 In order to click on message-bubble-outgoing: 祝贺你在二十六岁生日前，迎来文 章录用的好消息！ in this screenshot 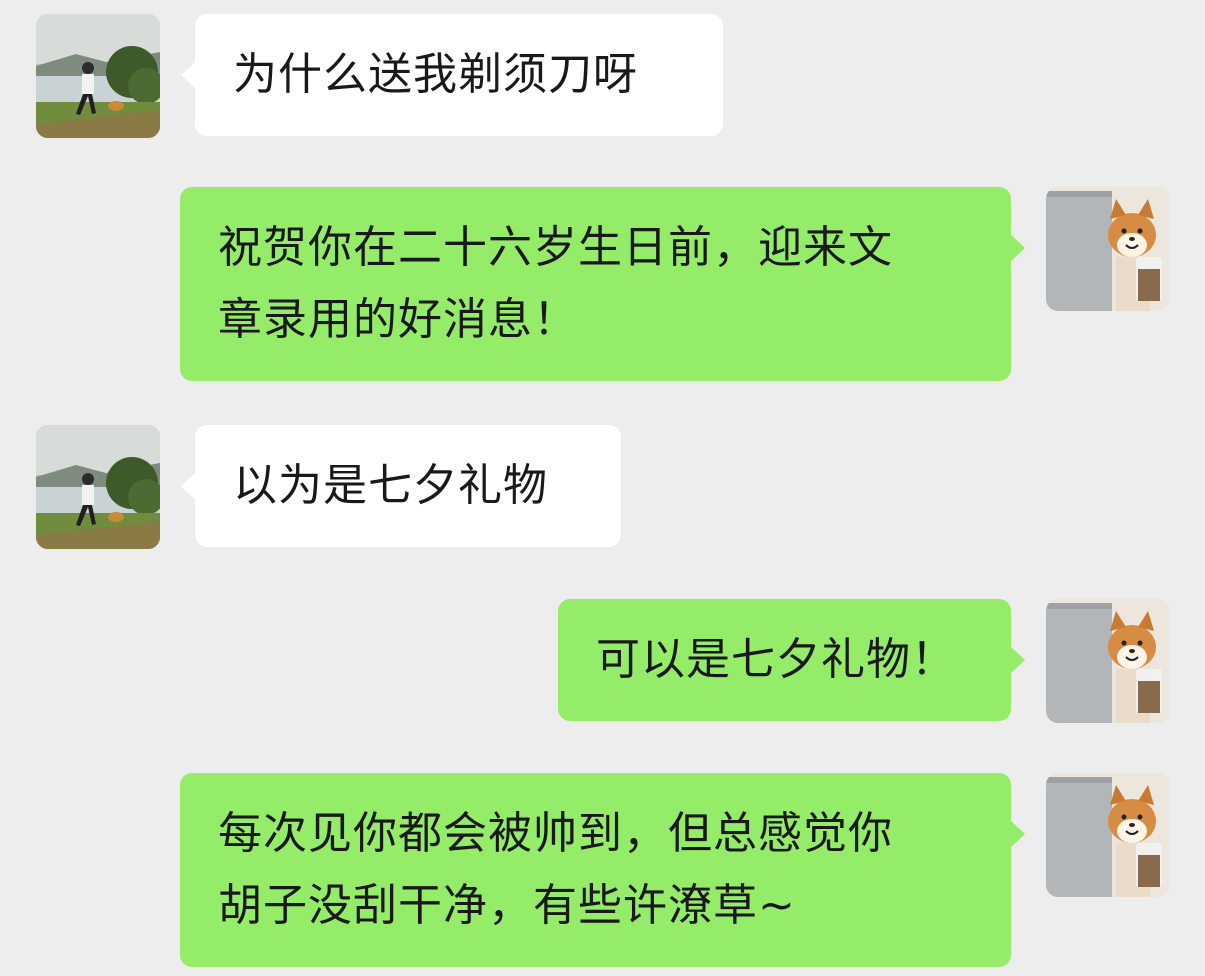, I will do `click(602, 284)`.